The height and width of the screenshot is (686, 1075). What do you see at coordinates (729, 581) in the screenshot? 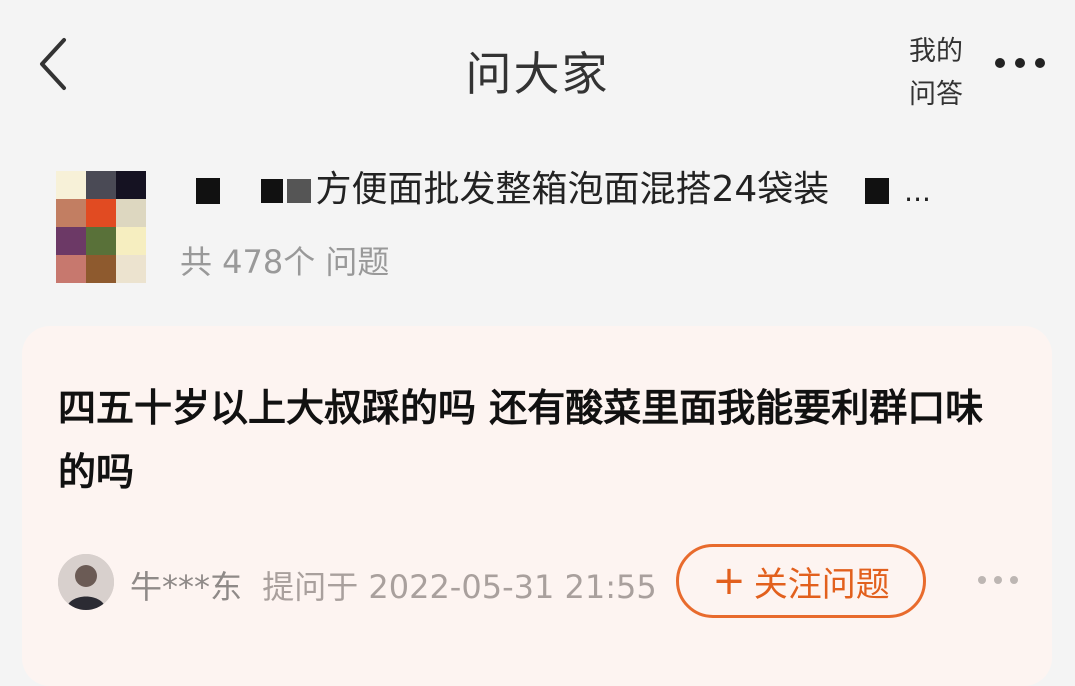
I see `plus-icon: +` at bounding box center [729, 581].